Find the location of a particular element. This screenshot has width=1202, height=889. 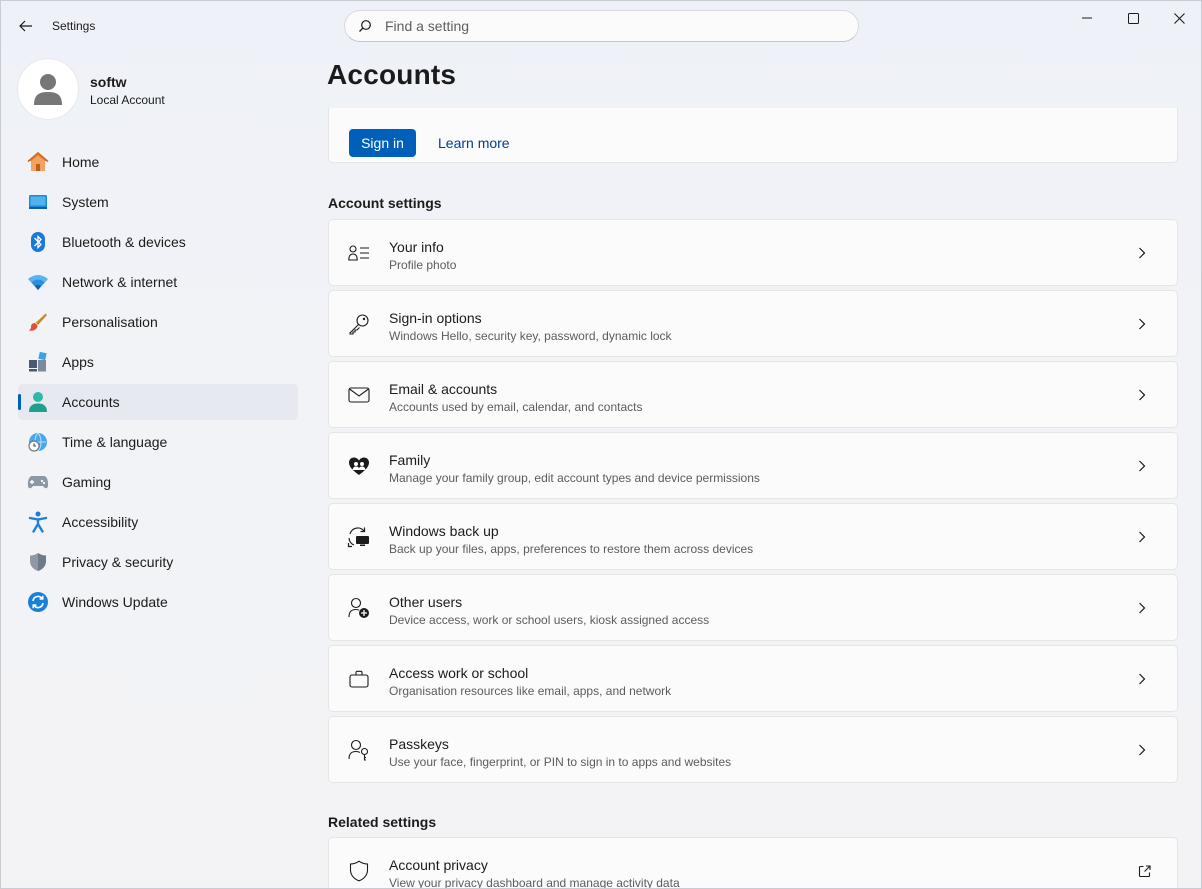

apps-icon is located at coordinates (38, 362).